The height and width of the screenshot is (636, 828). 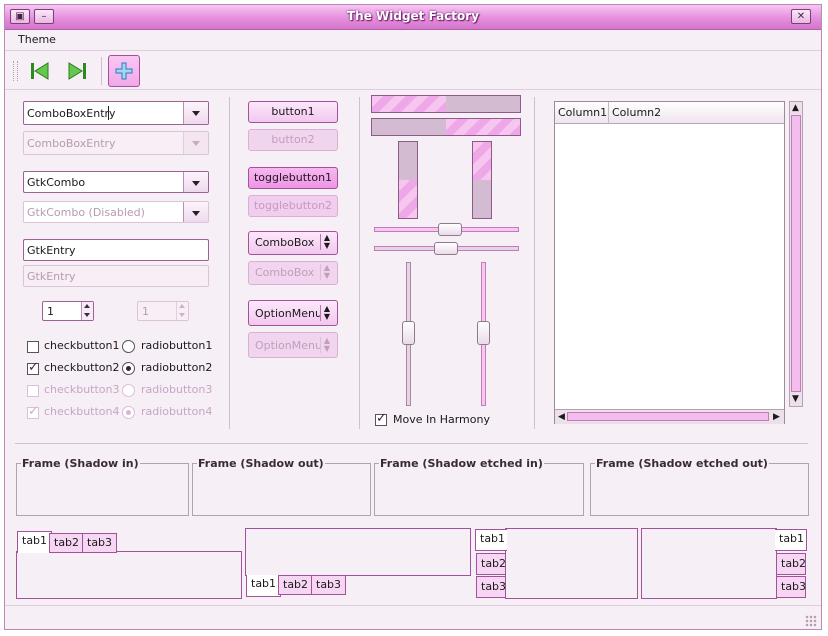 I want to click on add-icon, so click(x=124, y=71).